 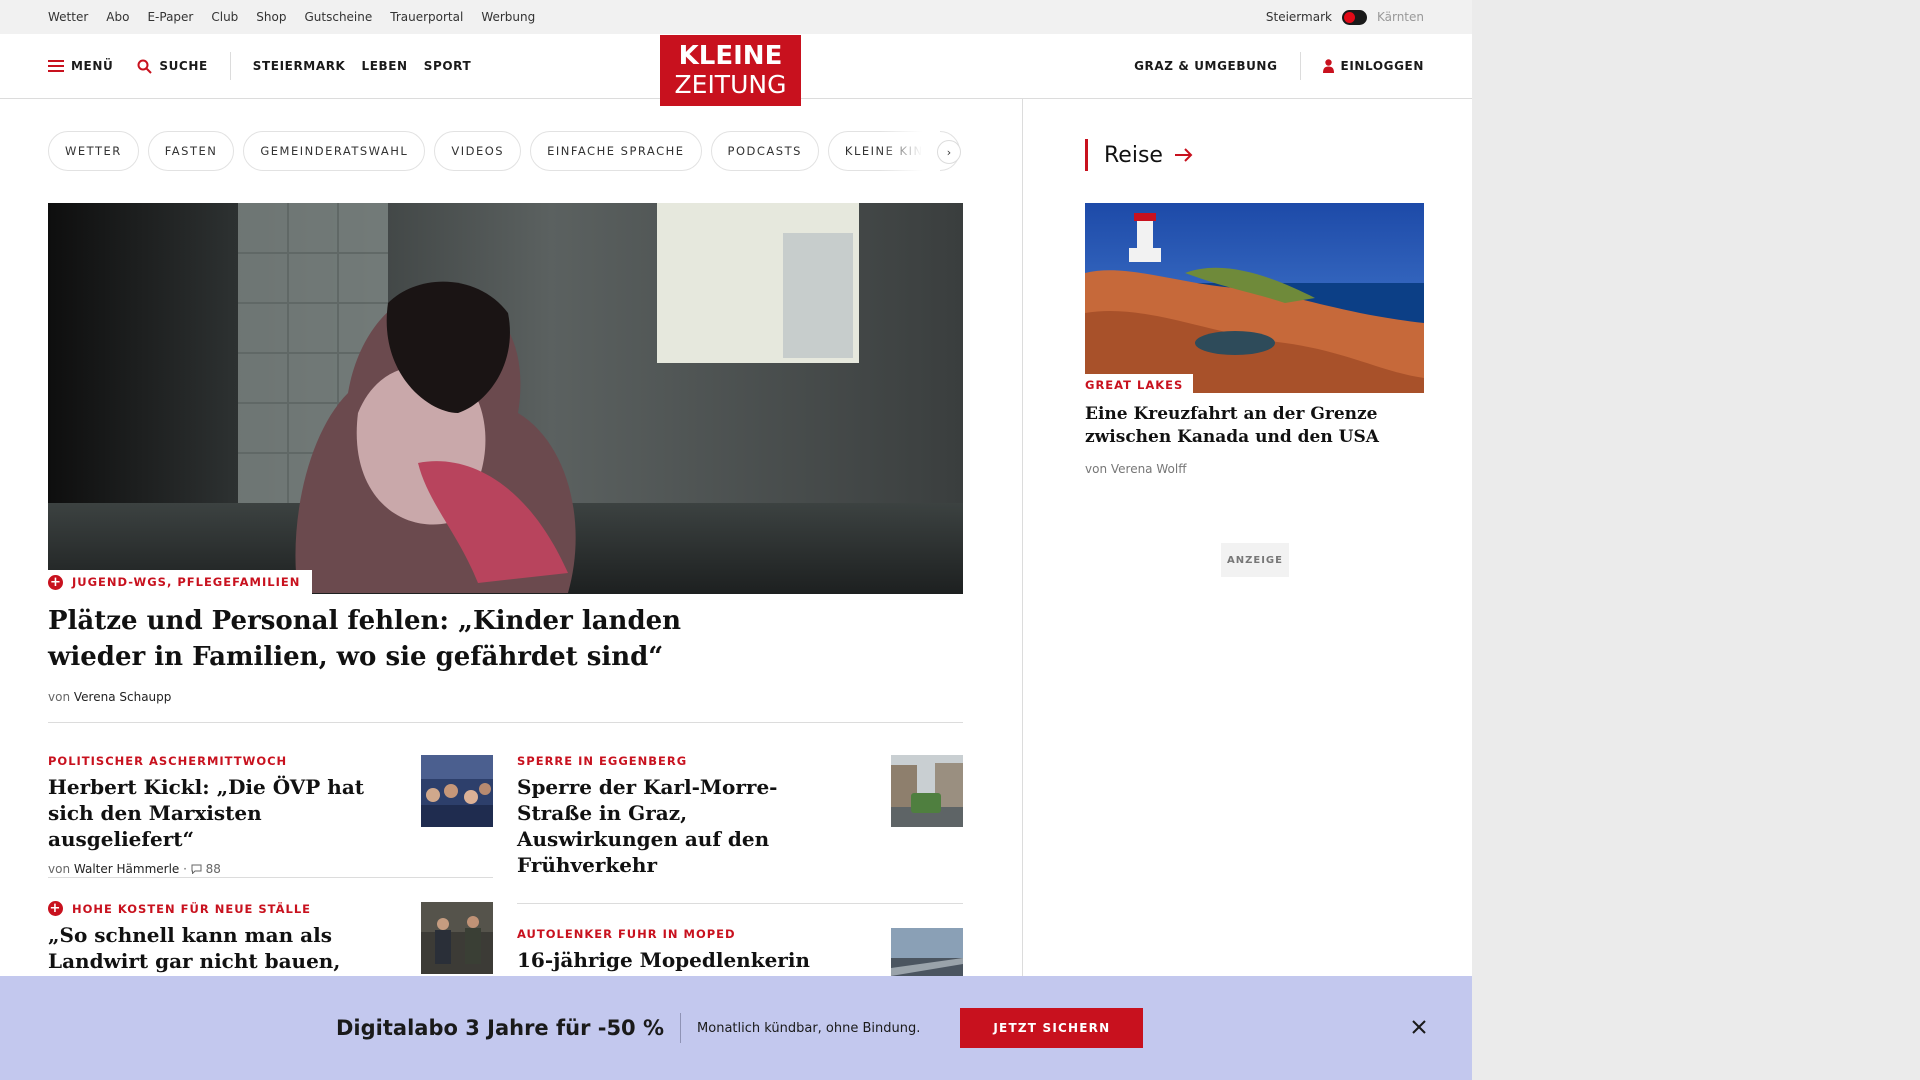 What do you see at coordinates (230, 66) in the screenshot?
I see `header-divider` at bounding box center [230, 66].